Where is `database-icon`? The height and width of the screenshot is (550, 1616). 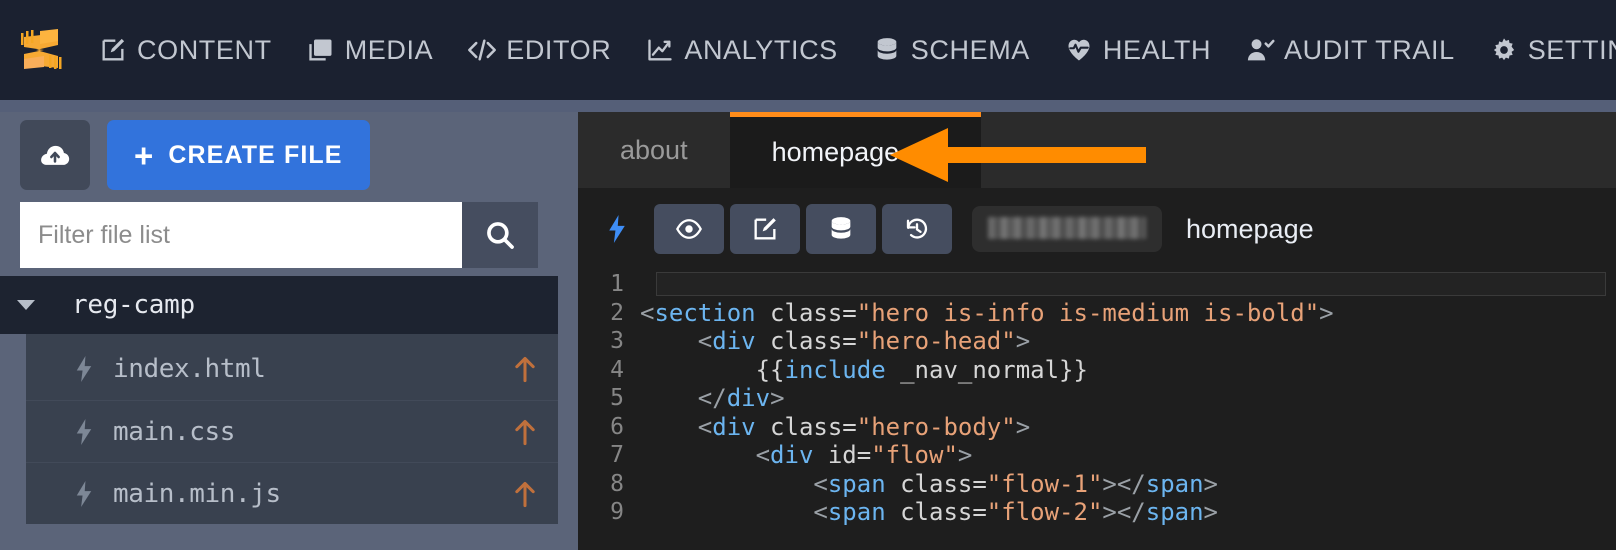 database-icon is located at coordinates (841, 228).